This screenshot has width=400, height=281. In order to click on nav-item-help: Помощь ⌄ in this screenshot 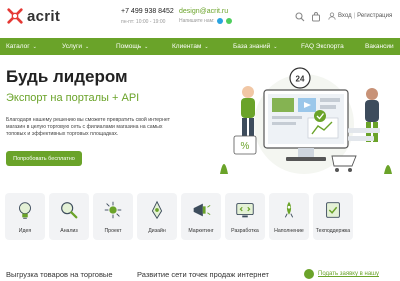, I will do `click(132, 46)`.